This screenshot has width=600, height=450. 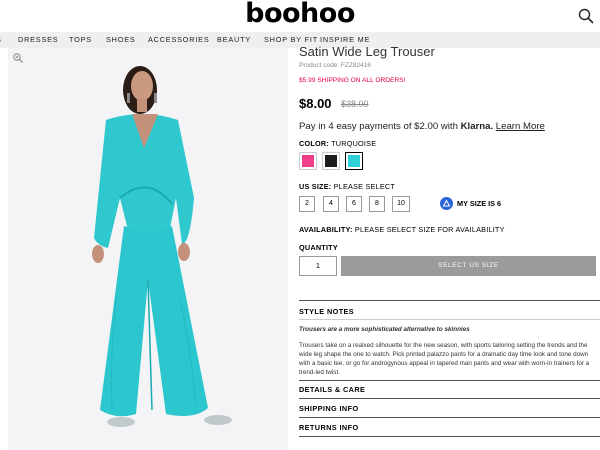 What do you see at coordinates (354, 204) in the screenshot?
I see `size-option-6: 6` at bounding box center [354, 204].